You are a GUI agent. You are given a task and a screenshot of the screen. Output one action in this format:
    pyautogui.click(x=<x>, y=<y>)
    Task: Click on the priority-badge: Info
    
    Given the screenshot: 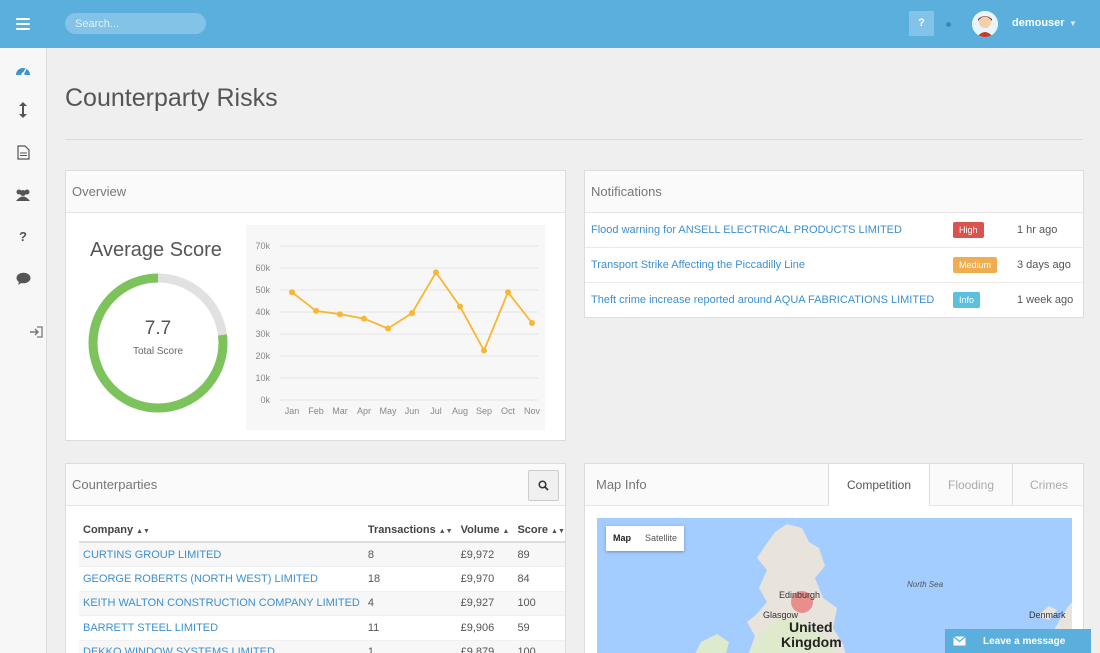 What is the action you would take?
    pyautogui.click(x=967, y=300)
    